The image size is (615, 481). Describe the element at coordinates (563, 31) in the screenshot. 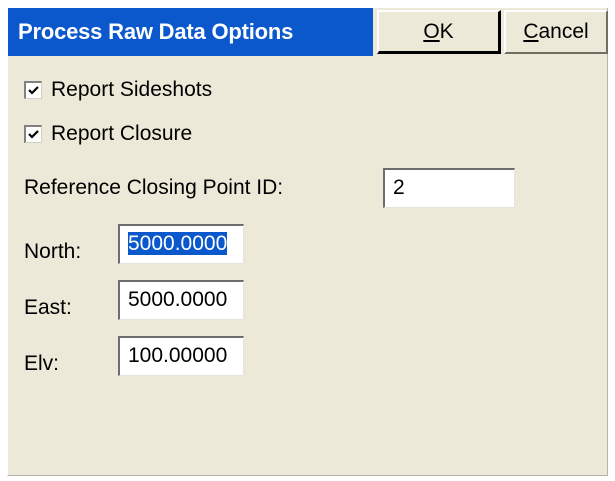

I see `cancel-label: ancel` at that location.